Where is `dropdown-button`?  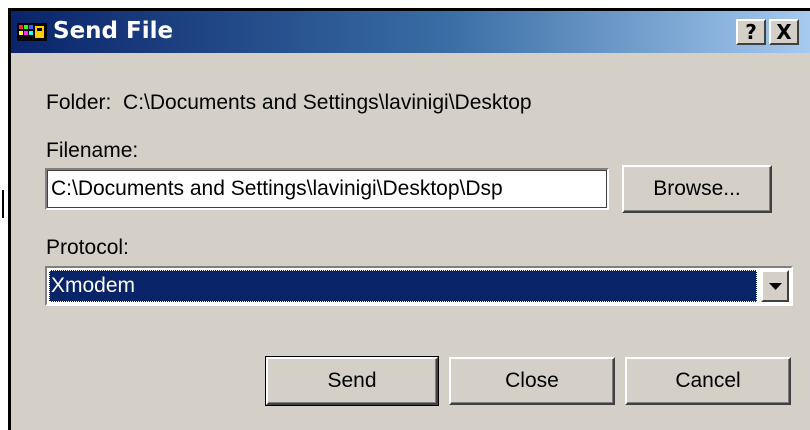
dropdown-button is located at coordinates (775, 286).